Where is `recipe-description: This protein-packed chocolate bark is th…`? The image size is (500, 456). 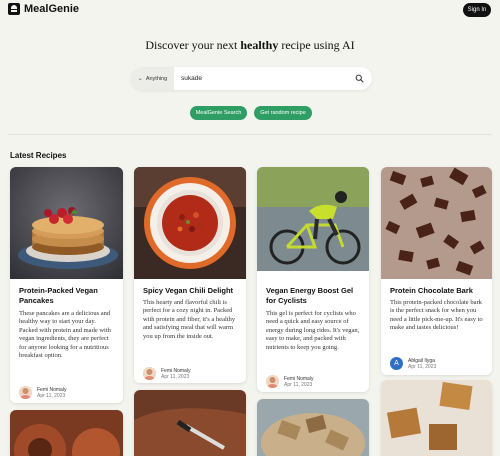 recipe-description: This protein-packed chocolate bark is th… is located at coordinates (436, 315).